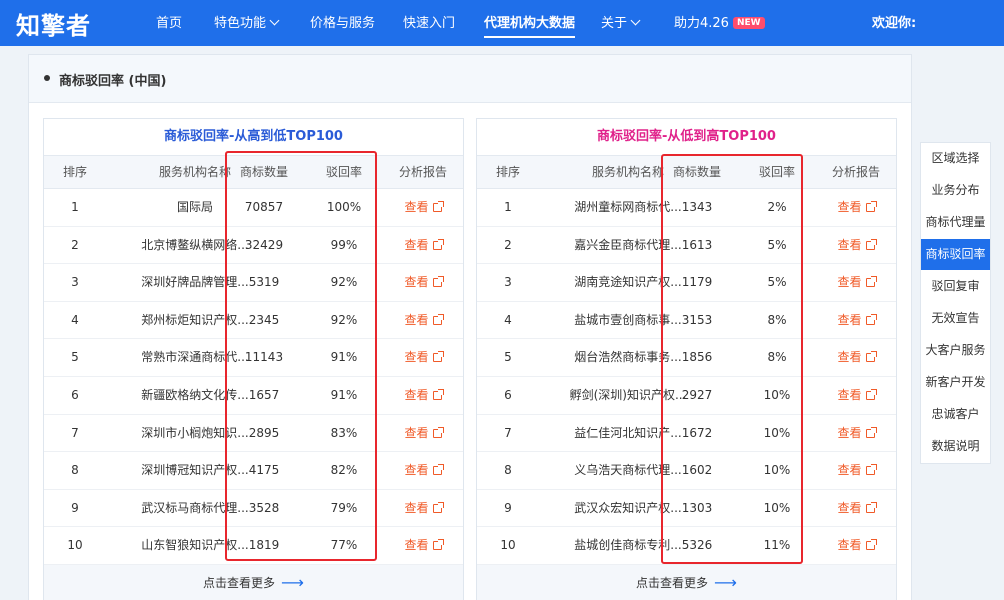  I want to click on side-menu-item: 驳回复审, so click(955, 286).